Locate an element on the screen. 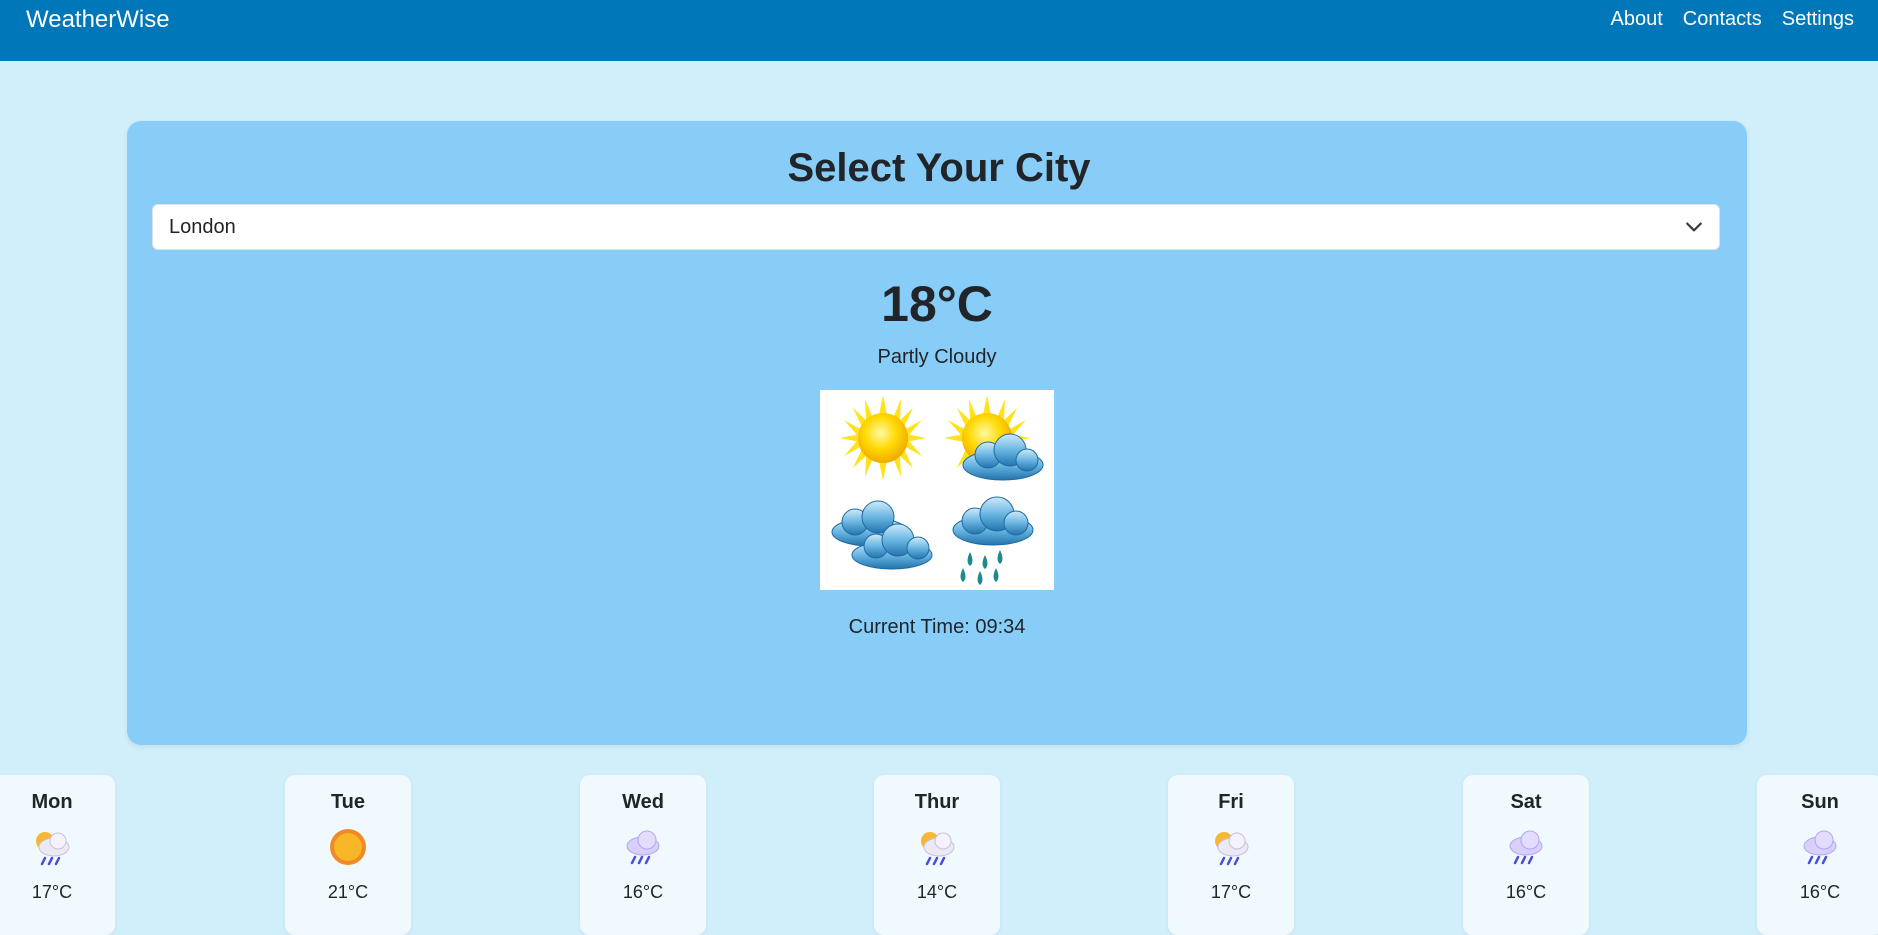 The width and height of the screenshot is (1878, 935). page-title: Select Your City is located at coordinates (939, 168).